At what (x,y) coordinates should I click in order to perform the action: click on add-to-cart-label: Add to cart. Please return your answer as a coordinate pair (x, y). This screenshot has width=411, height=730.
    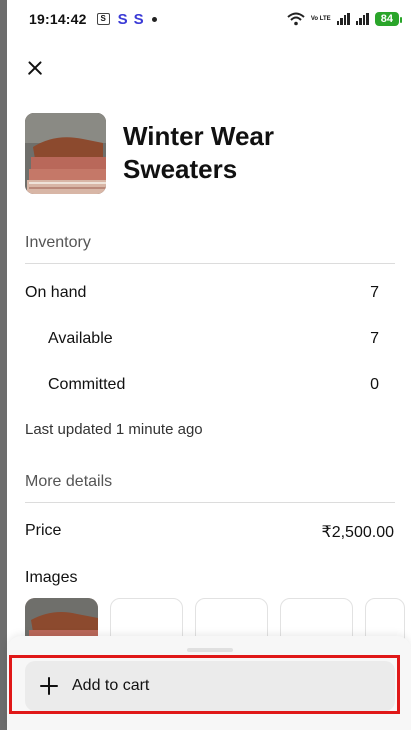
    Looking at the image, I should click on (111, 685).